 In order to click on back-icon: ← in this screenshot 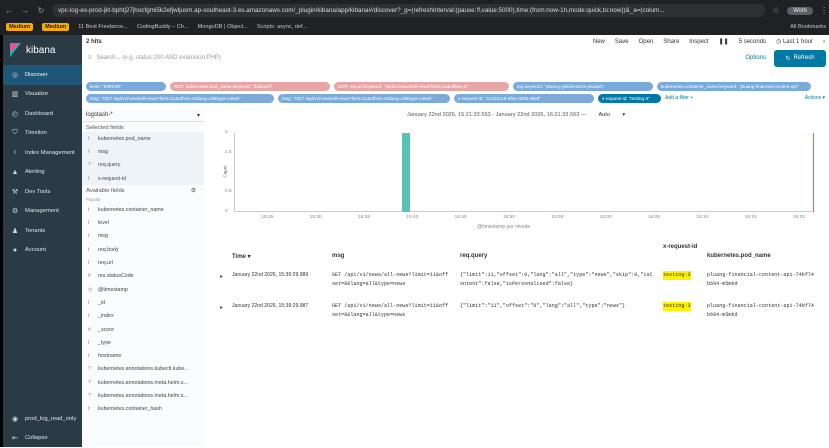, I will do `click(9, 10)`.